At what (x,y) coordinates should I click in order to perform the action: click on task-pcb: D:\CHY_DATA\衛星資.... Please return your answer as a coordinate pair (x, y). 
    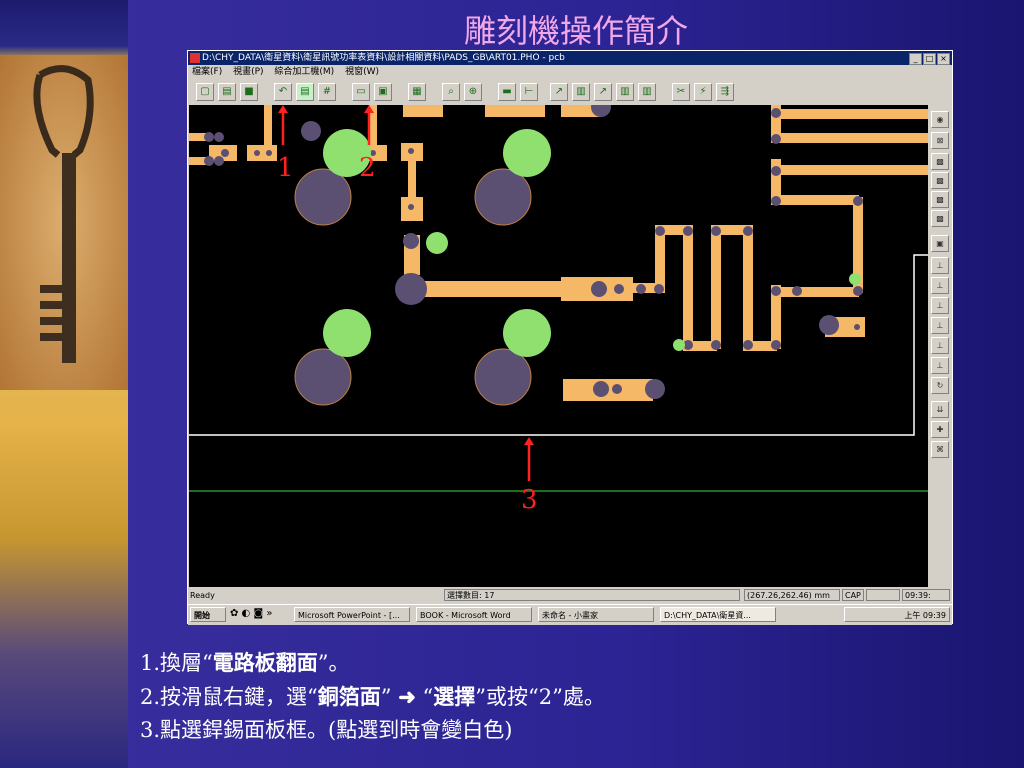
    Looking at the image, I should click on (718, 614).